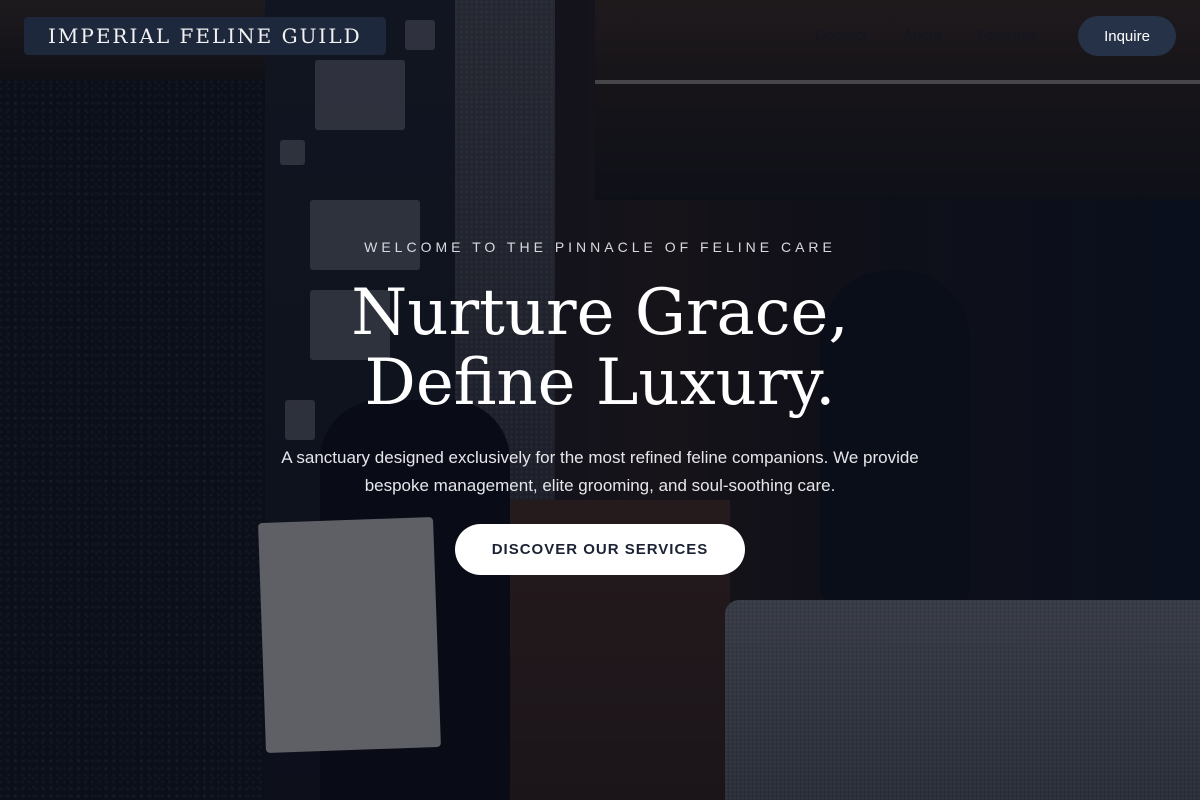 The height and width of the screenshot is (800, 1200). Describe the element at coordinates (600, 247) in the screenshot. I see `hero-eyebrow: WELCOME TO THE PINNACLE OF FELINE CARE` at that location.